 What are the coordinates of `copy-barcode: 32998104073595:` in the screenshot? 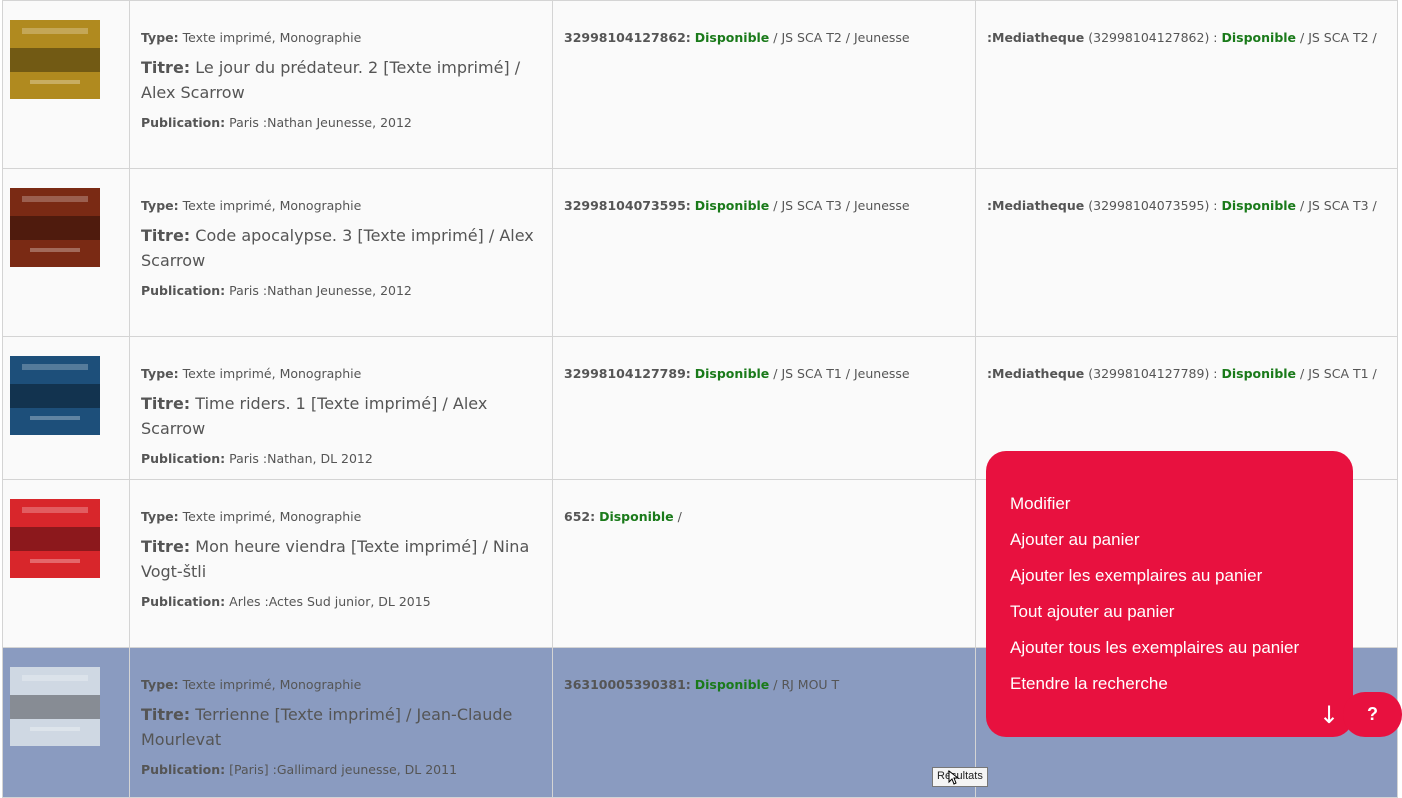 It's located at (627, 205).